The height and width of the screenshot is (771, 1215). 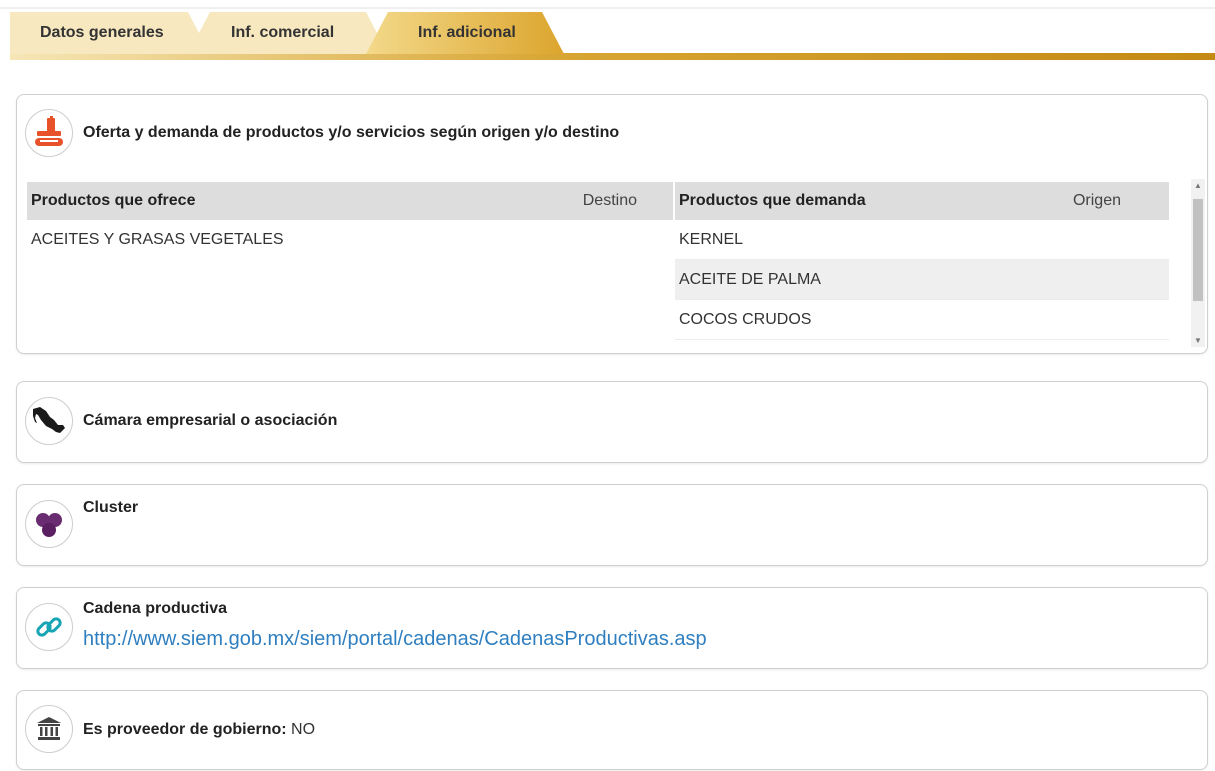 I want to click on table-row: COCOS CRUDOS, so click(x=922, y=320).